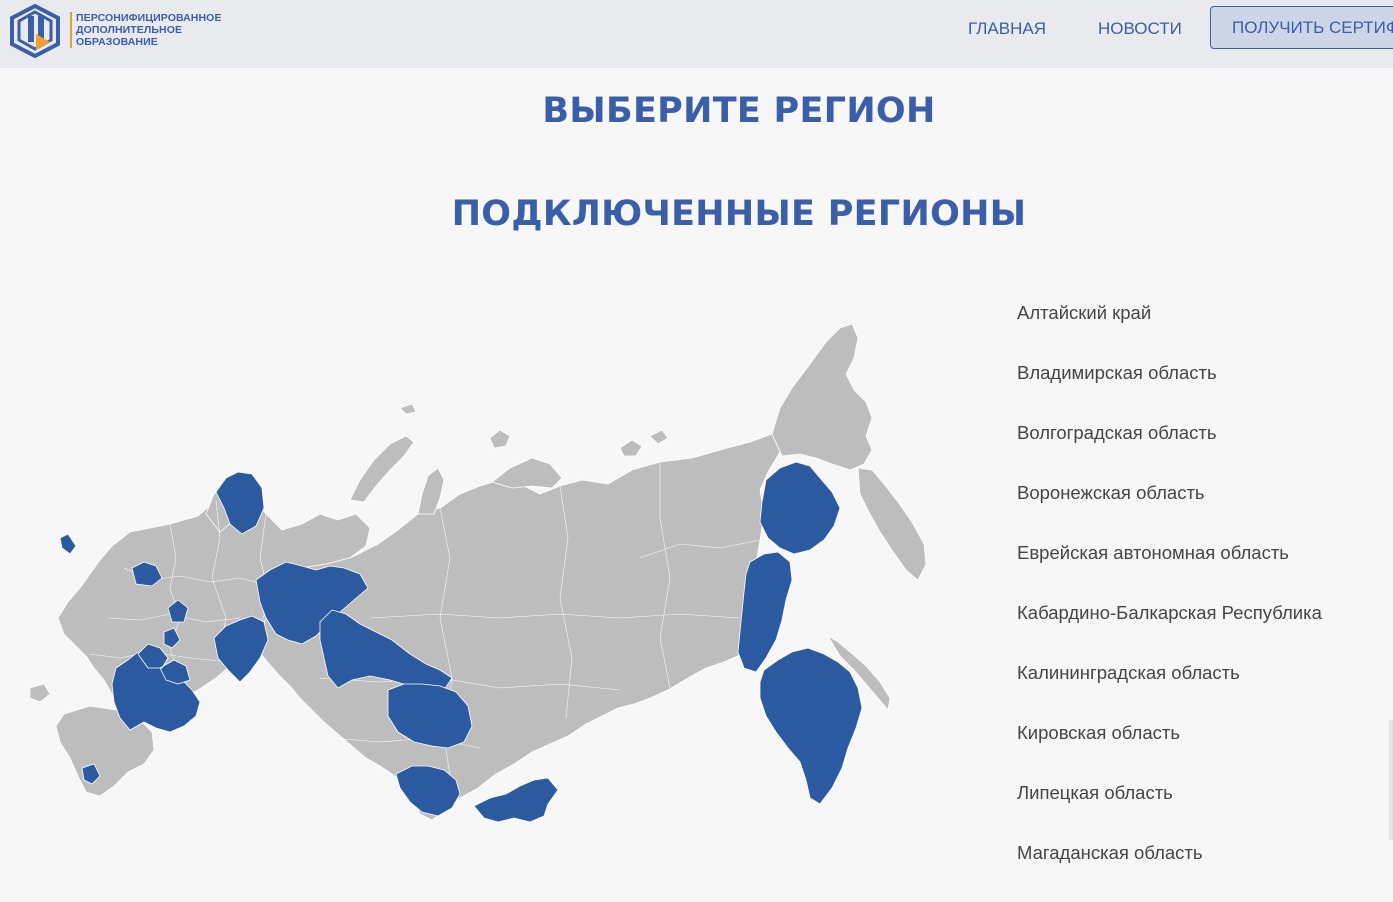 This screenshot has height=902, width=1393. What do you see at coordinates (149, 18) in the screenshot?
I see `logo-line-1: ПЕРСОНИФИЦИРОВАННОЕ` at bounding box center [149, 18].